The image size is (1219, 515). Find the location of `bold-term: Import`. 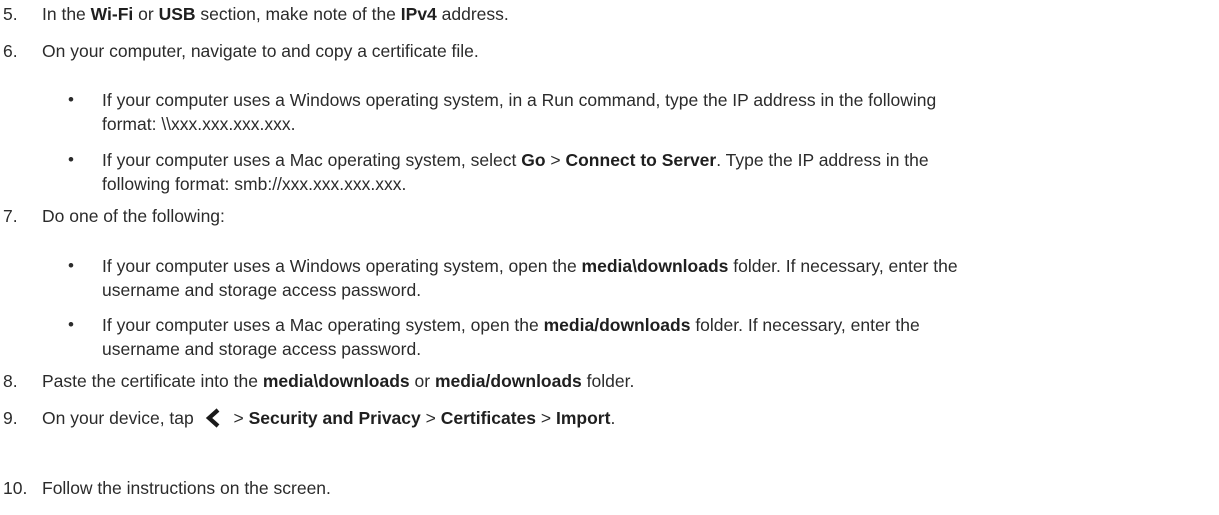

bold-term: Import is located at coordinates (583, 418).